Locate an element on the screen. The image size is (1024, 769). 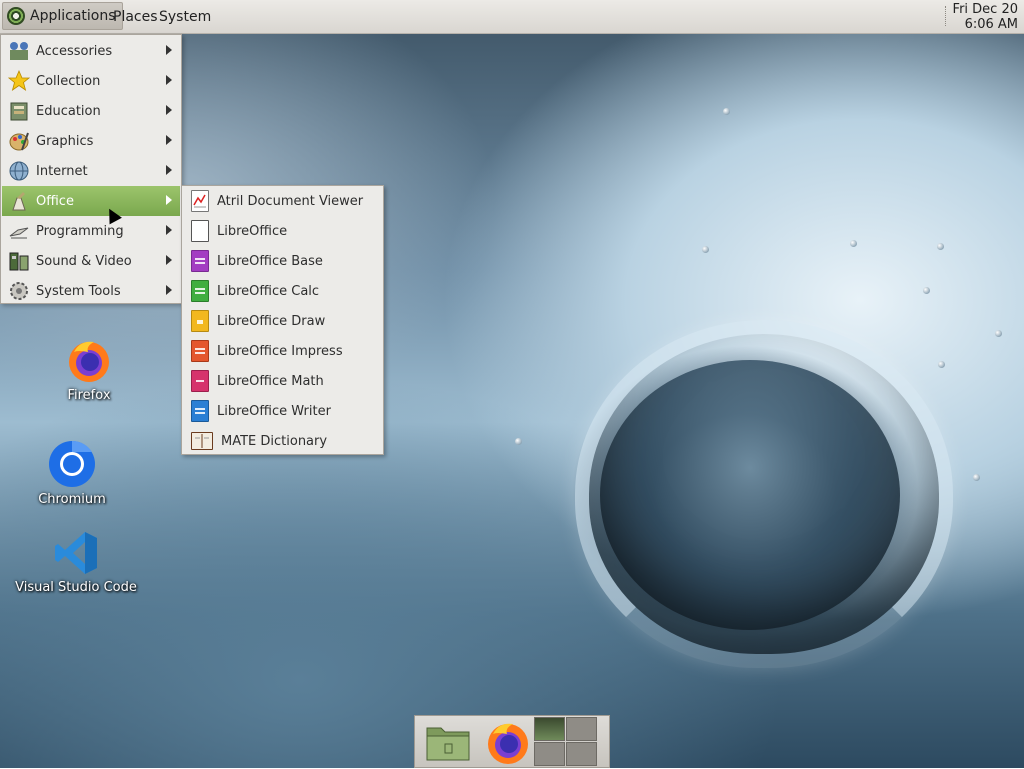
desktop-icon-label: Visual Studio Code is located at coordinates (76, 587).